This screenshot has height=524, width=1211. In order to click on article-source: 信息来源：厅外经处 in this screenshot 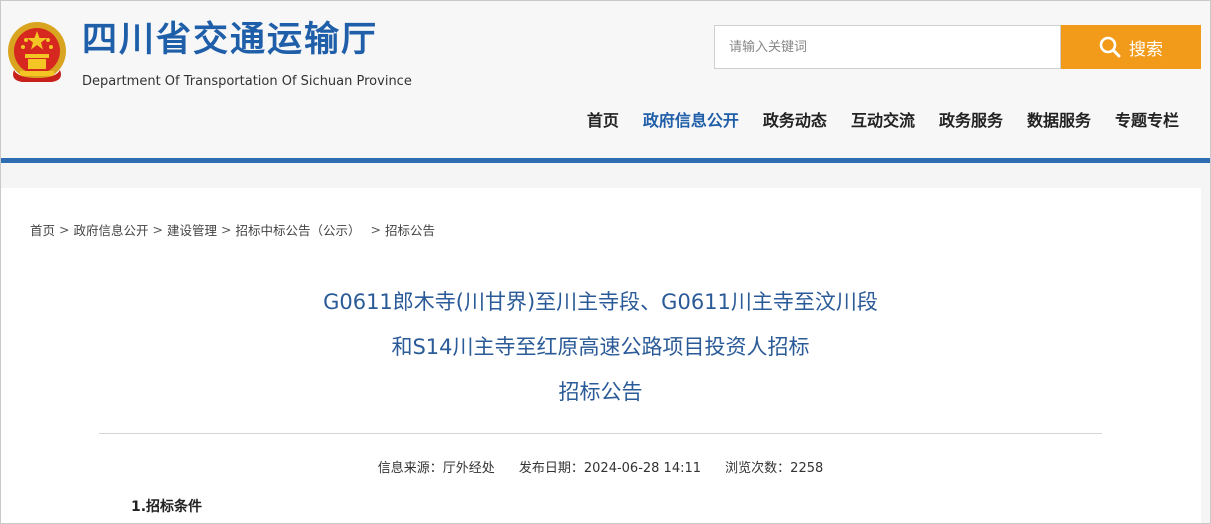, I will do `click(436, 468)`.